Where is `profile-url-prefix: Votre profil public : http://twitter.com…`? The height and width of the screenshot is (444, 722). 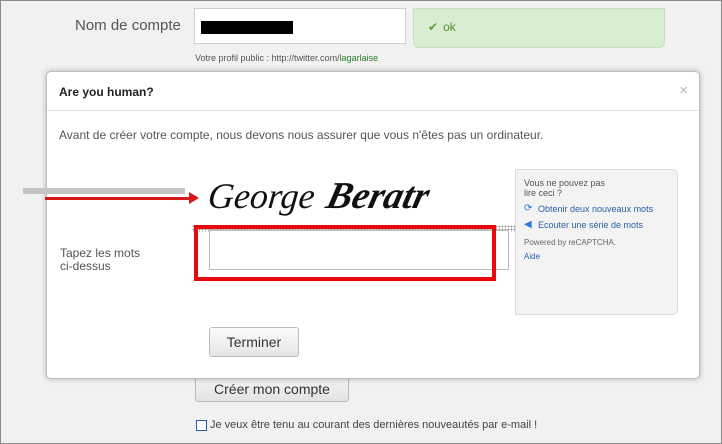 profile-url-prefix: Votre profil public : http://twitter.com… is located at coordinates (267, 58).